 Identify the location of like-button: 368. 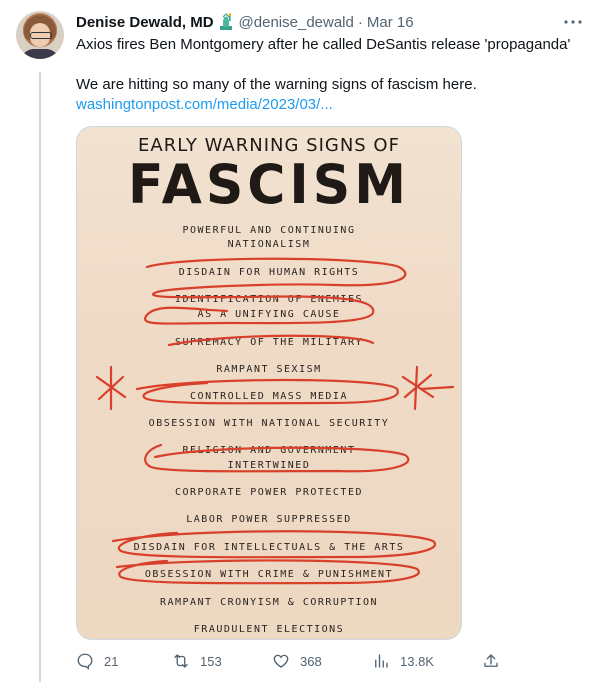
(297, 661).